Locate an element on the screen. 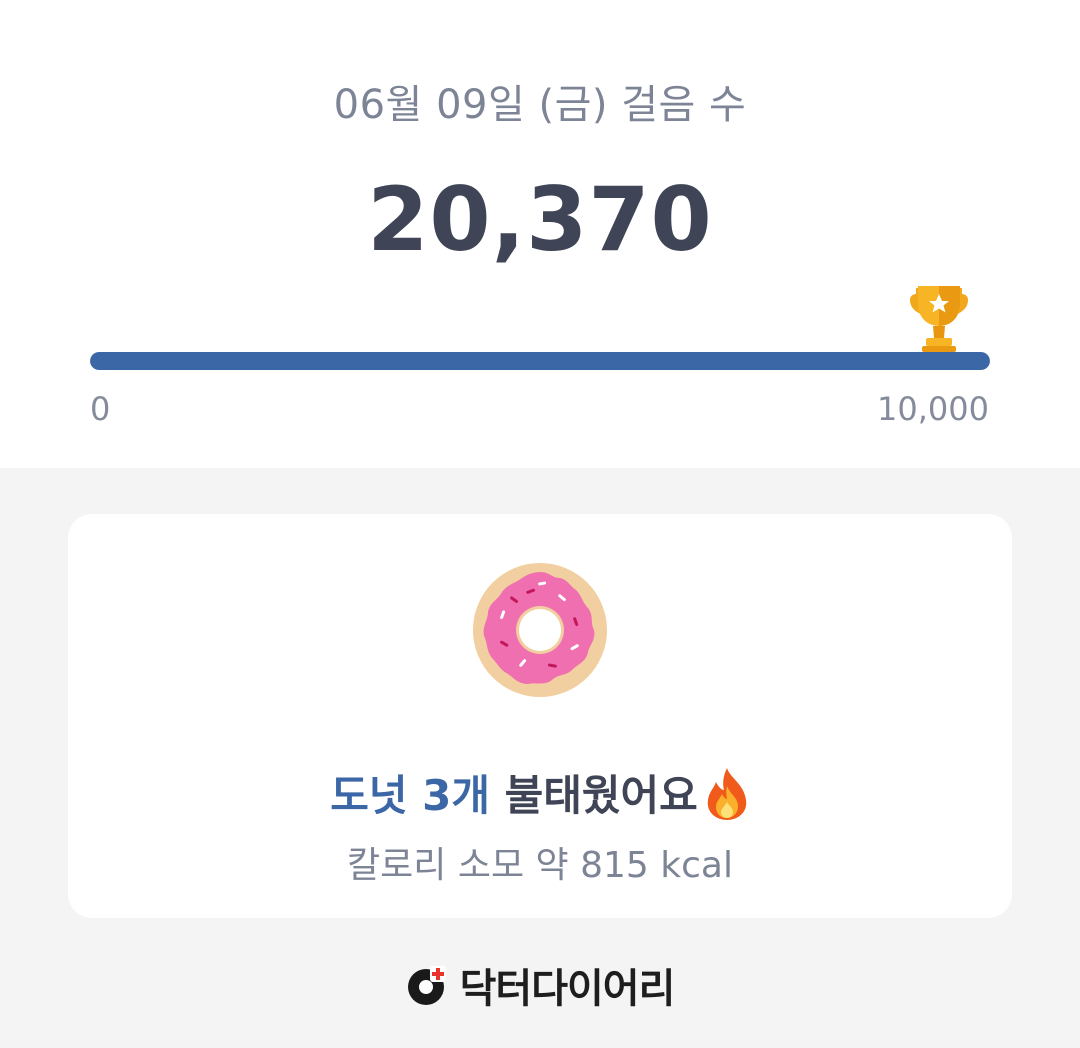 The image size is (1080, 1048). calorie-headline: 도넛 3개 불태웠어요 is located at coordinates (540, 792).